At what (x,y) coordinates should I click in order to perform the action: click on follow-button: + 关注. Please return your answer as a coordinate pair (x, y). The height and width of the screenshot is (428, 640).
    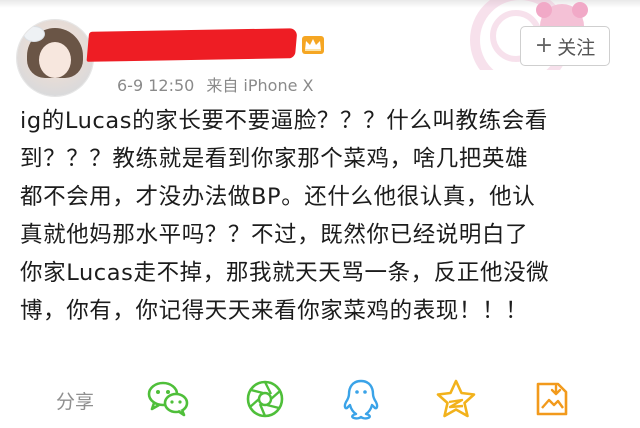
    Looking at the image, I should click on (565, 46).